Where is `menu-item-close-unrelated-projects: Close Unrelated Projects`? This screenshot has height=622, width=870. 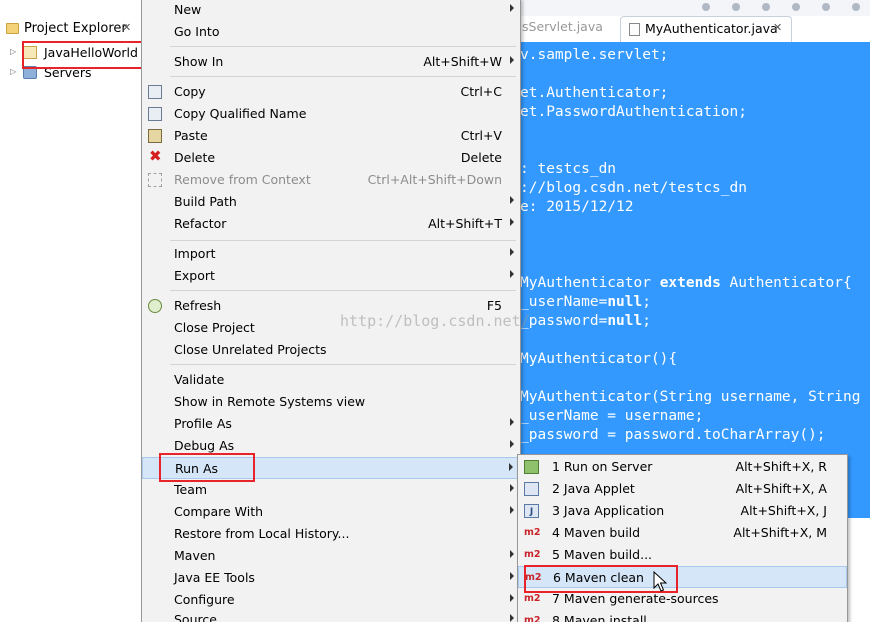
menu-item-close-unrelated-projects: Close Unrelated Projects is located at coordinates (331, 350).